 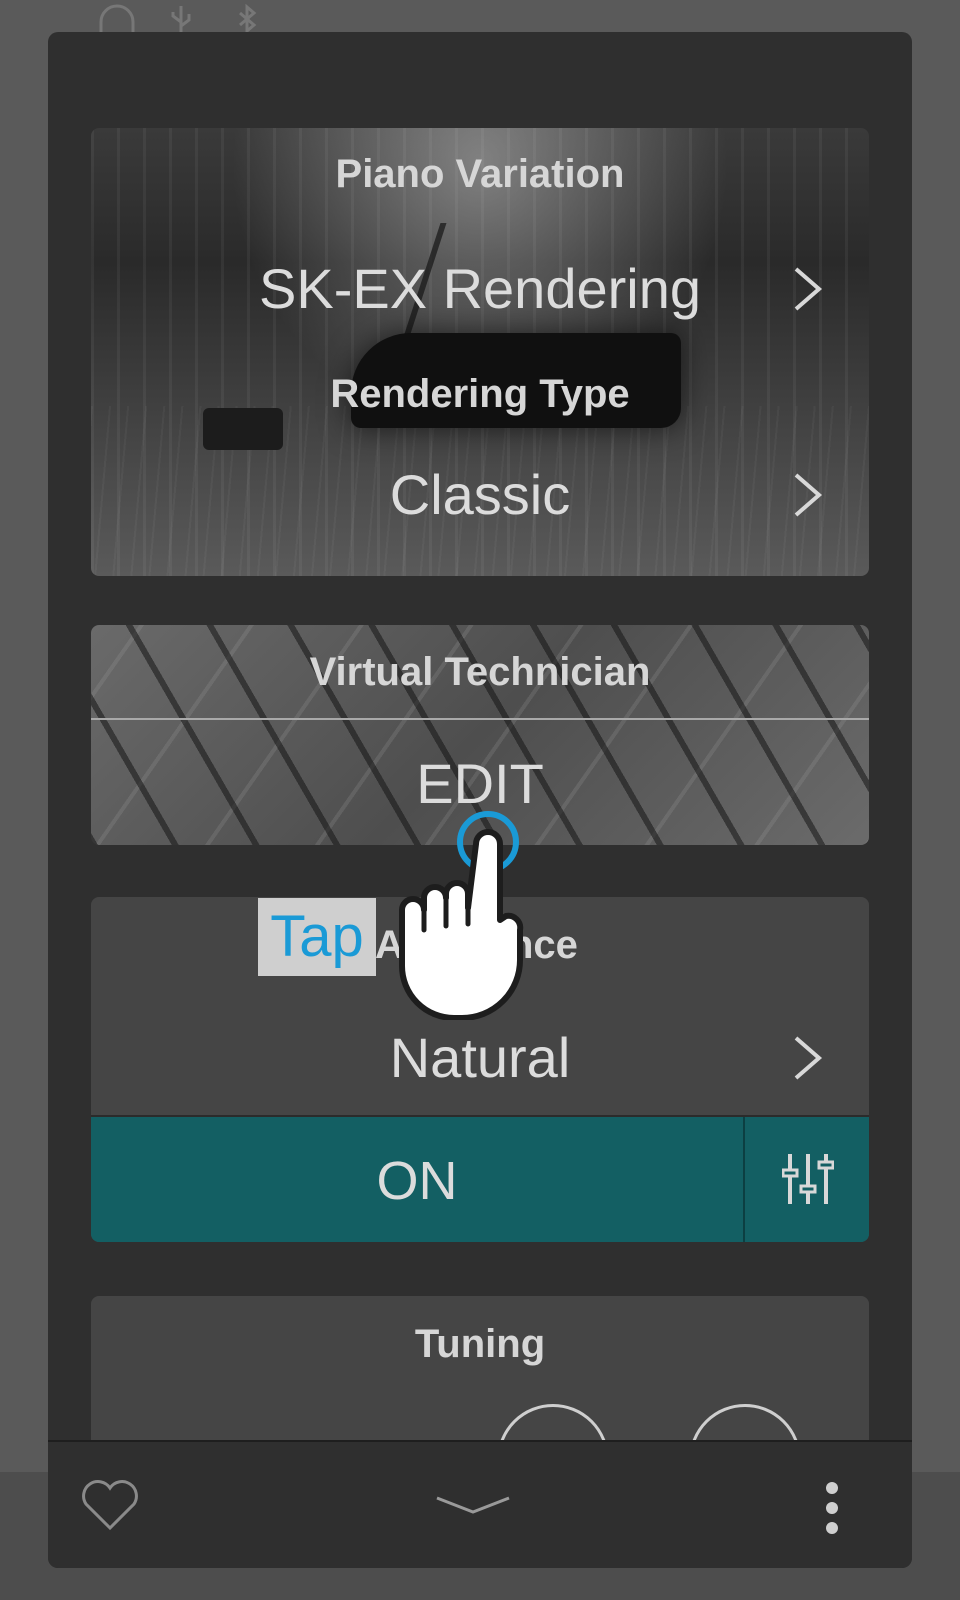 I want to click on rendering-type-label: Rendering Type, so click(x=480, y=394).